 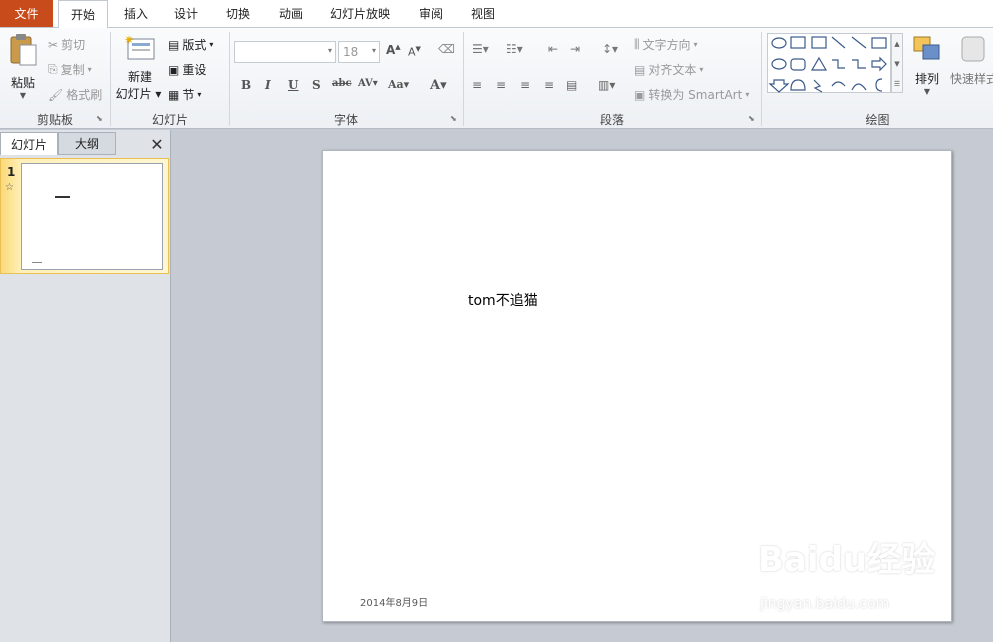 I want to click on align-right-icon: ≡, so click(x=525, y=85).